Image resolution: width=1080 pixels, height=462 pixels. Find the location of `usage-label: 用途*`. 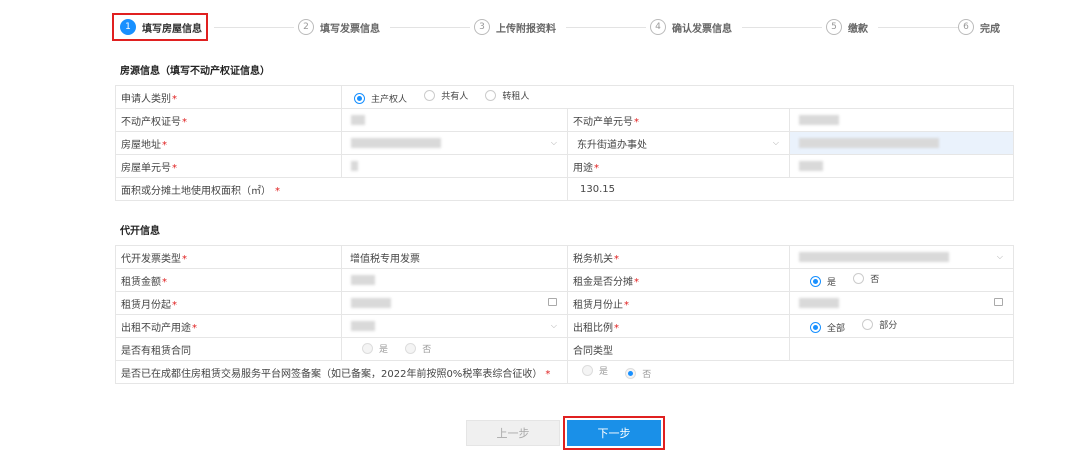

usage-label: 用途* is located at coordinates (678, 166).